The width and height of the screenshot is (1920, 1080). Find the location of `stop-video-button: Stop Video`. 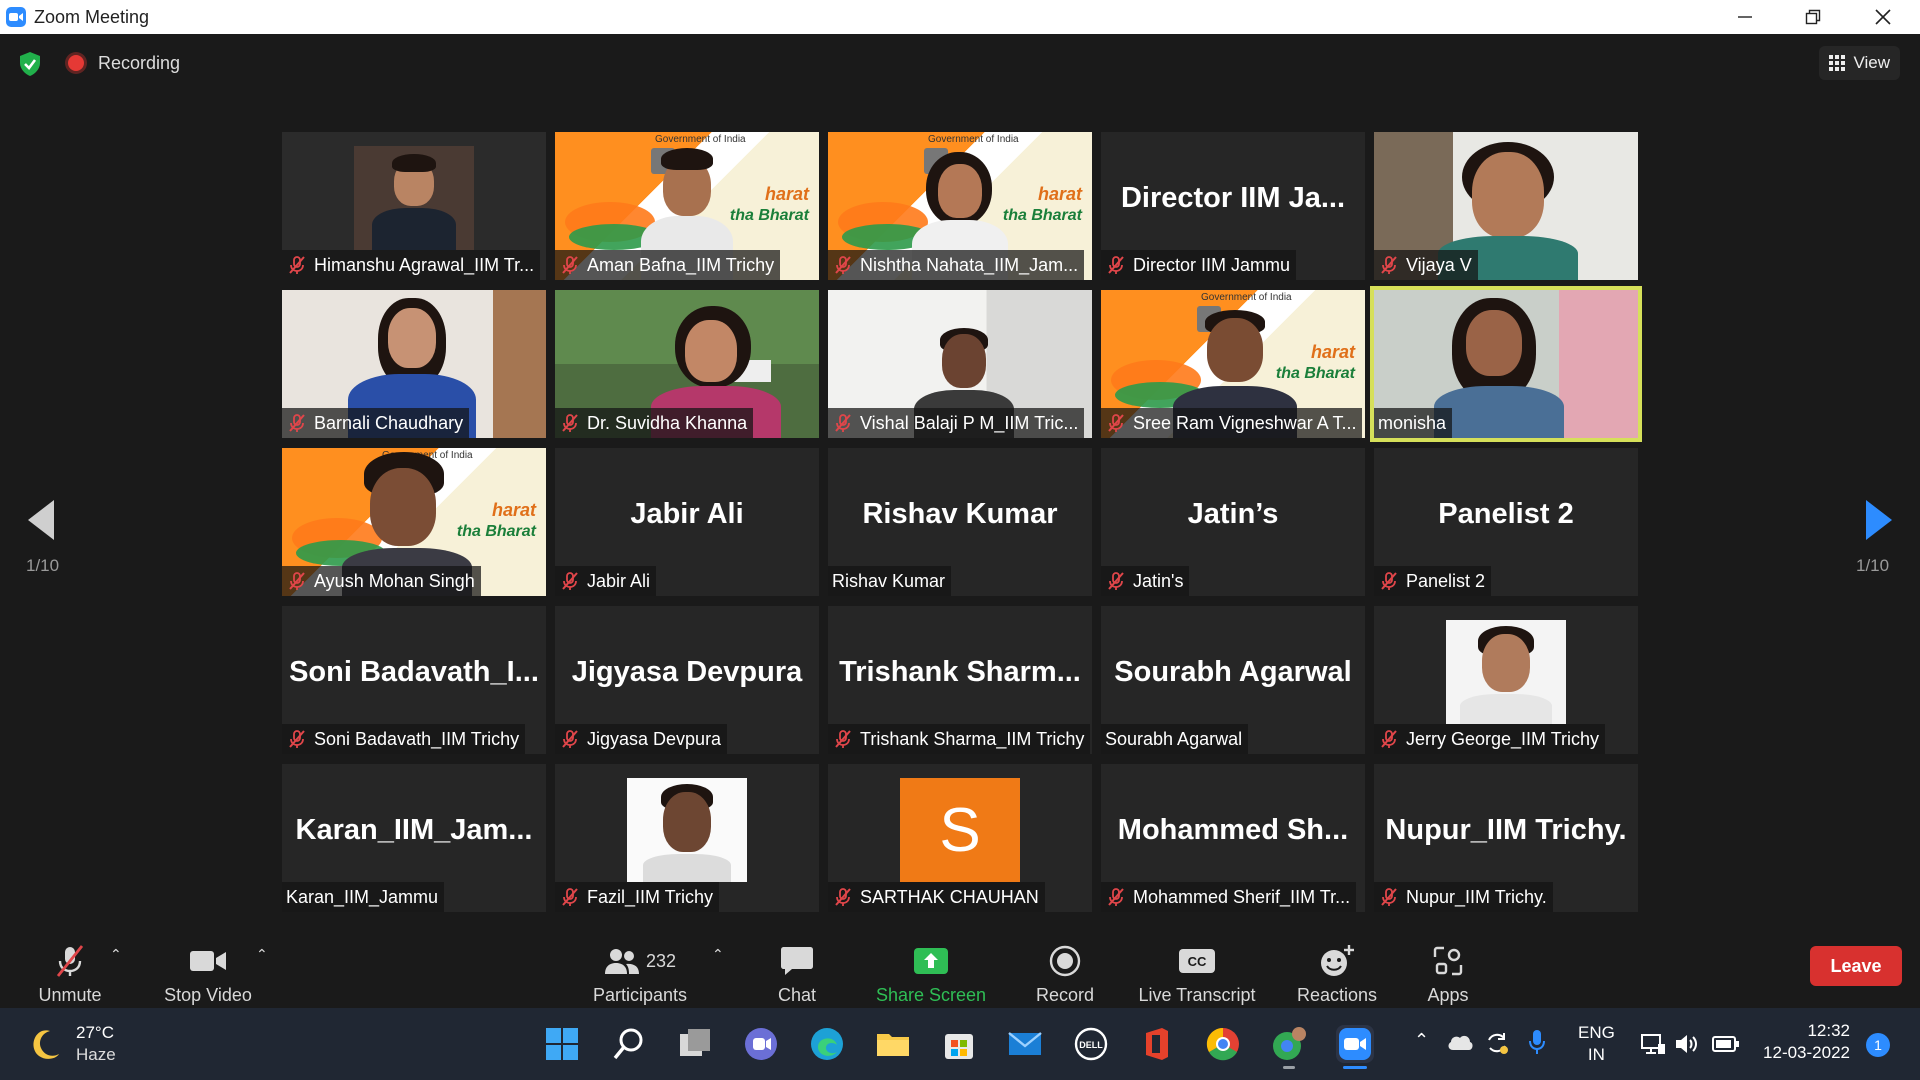

stop-video-button: Stop Video is located at coordinates (208, 971).